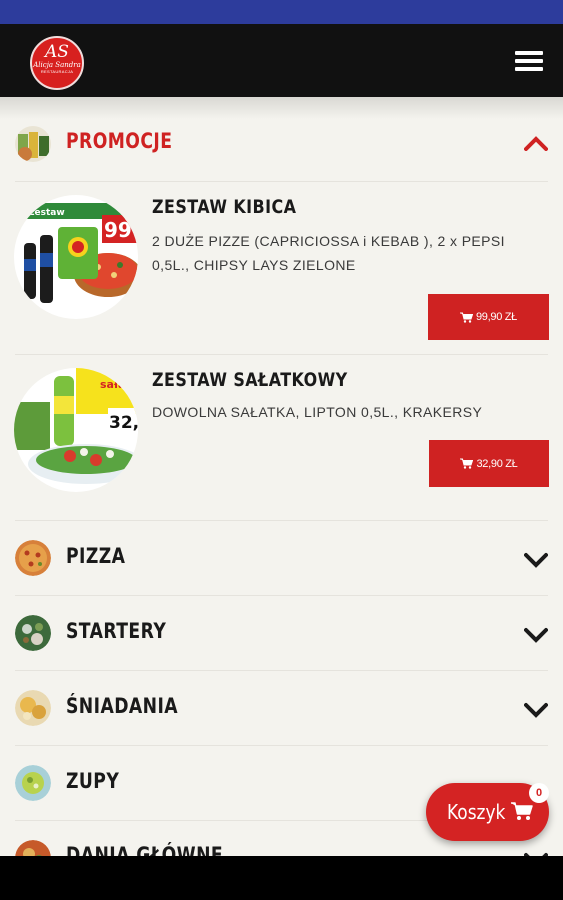 This screenshot has height=900, width=563. I want to click on category-startery-thumbnail, so click(33, 633).